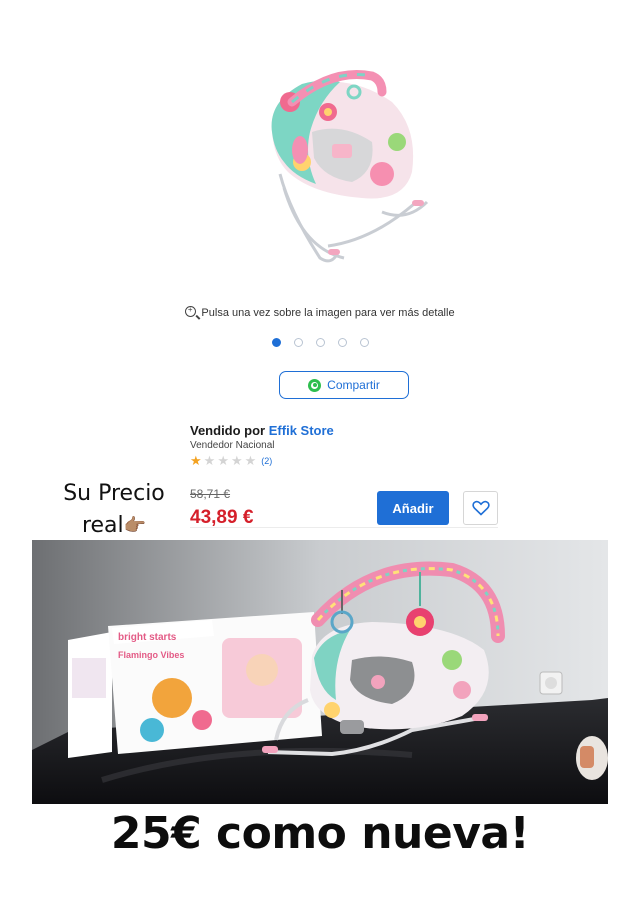 Image resolution: width=640 pixels, height=906 pixels. Describe the element at coordinates (147, 637) in the screenshot. I see `box-brand: bright starts` at that location.